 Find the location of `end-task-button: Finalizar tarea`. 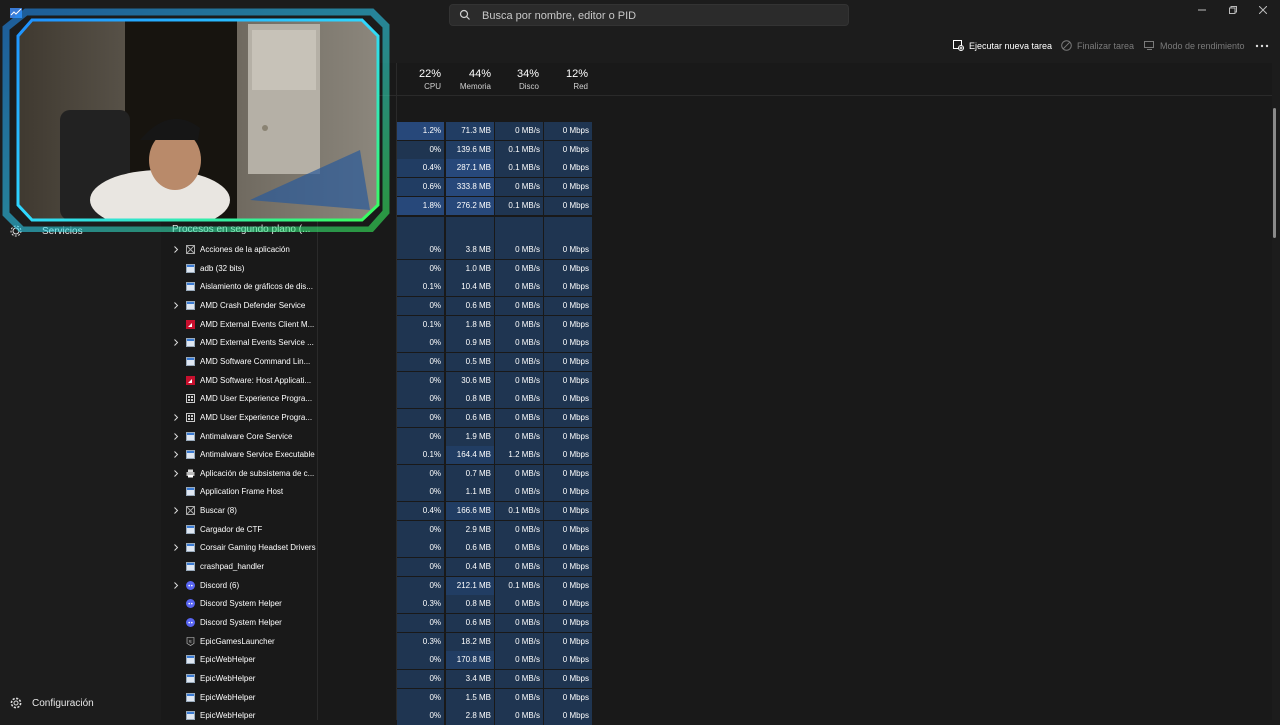

end-task-button: Finalizar tarea is located at coordinates (1097, 45).